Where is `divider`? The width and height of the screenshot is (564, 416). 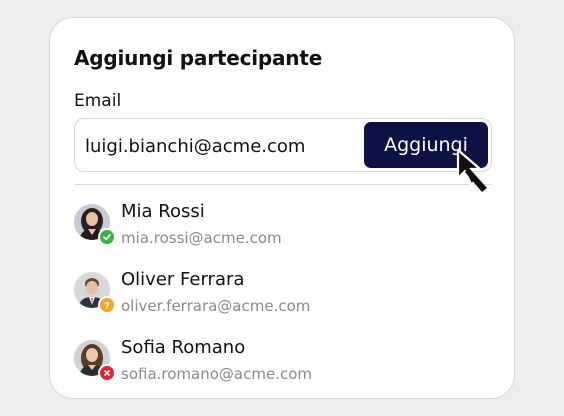 divider is located at coordinates (283, 184).